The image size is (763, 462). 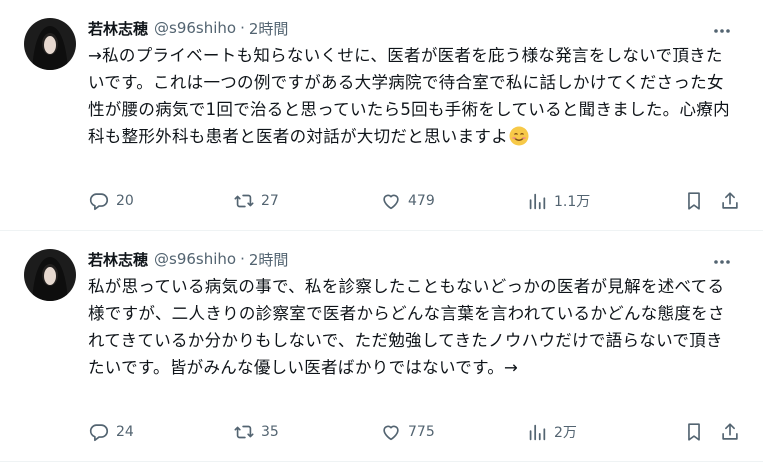 I want to click on repost-count: 27, so click(x=270, y=201).